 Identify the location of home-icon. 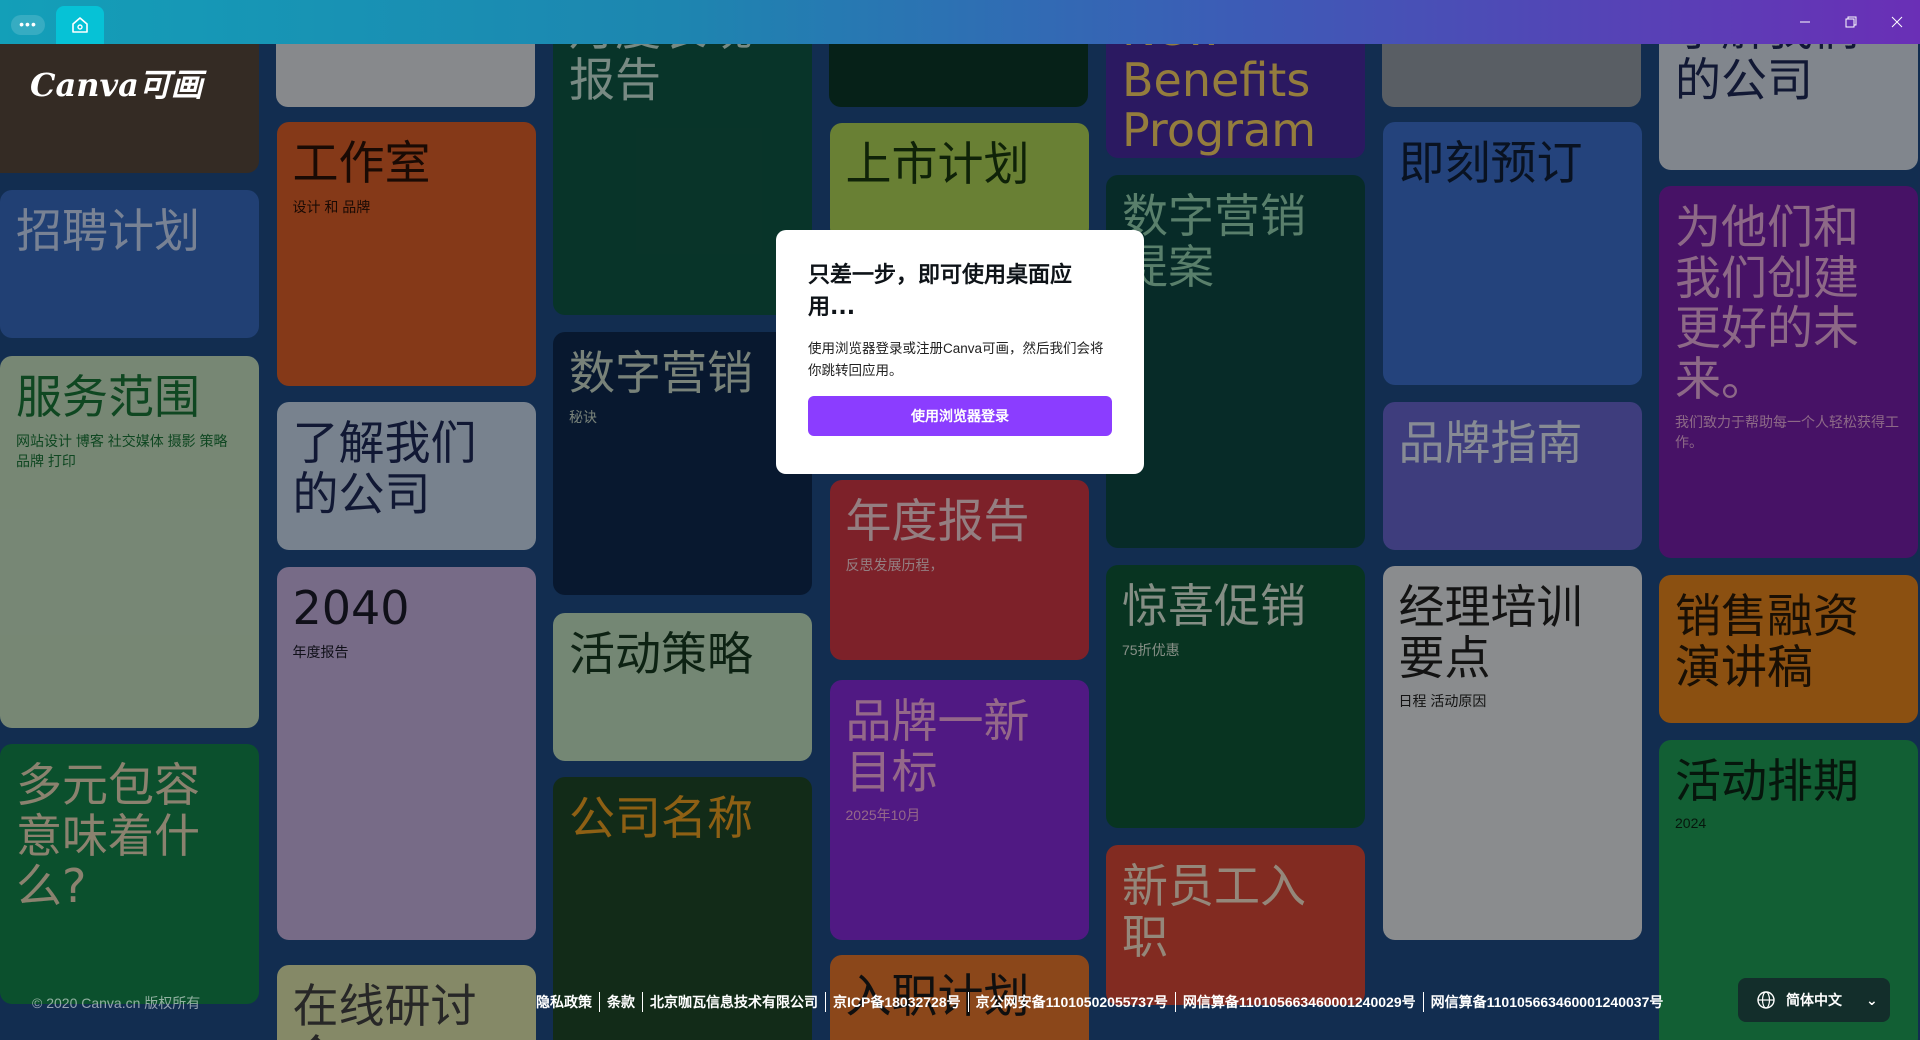
(80, 25).